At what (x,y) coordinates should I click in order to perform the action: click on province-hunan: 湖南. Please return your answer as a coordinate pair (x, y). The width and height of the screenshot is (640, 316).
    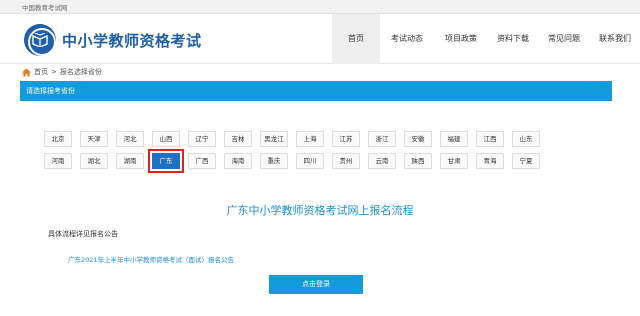
    Looking at the image, I should click on (130, 161).